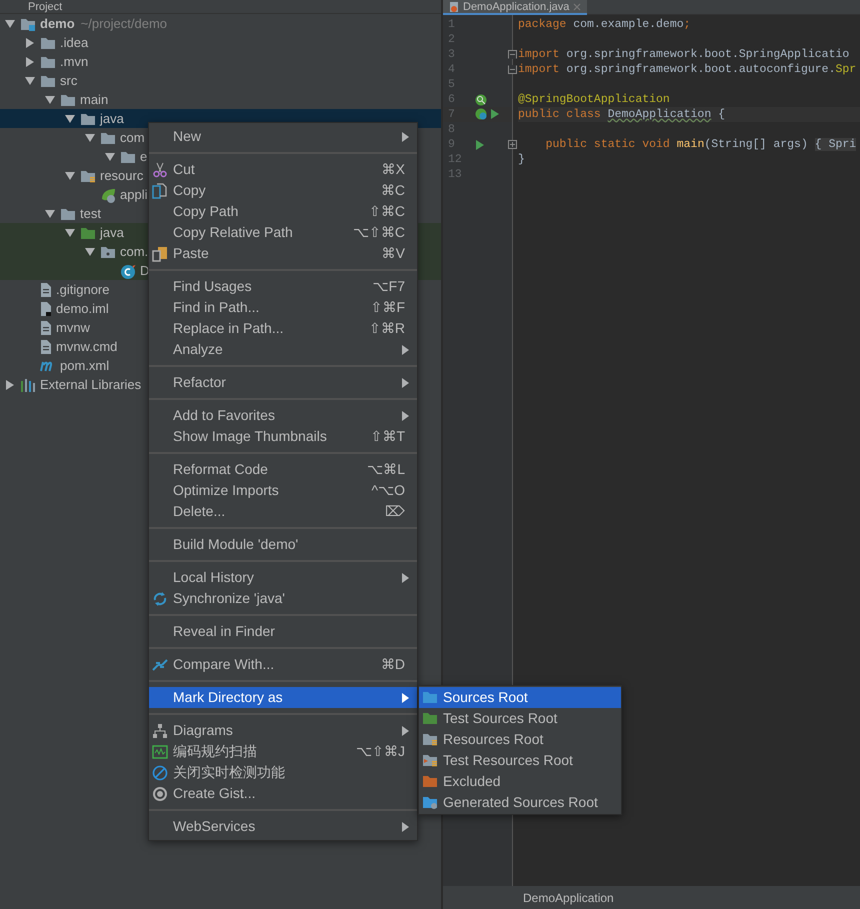  I want to click on panel-title: Project, so click(45, 6).